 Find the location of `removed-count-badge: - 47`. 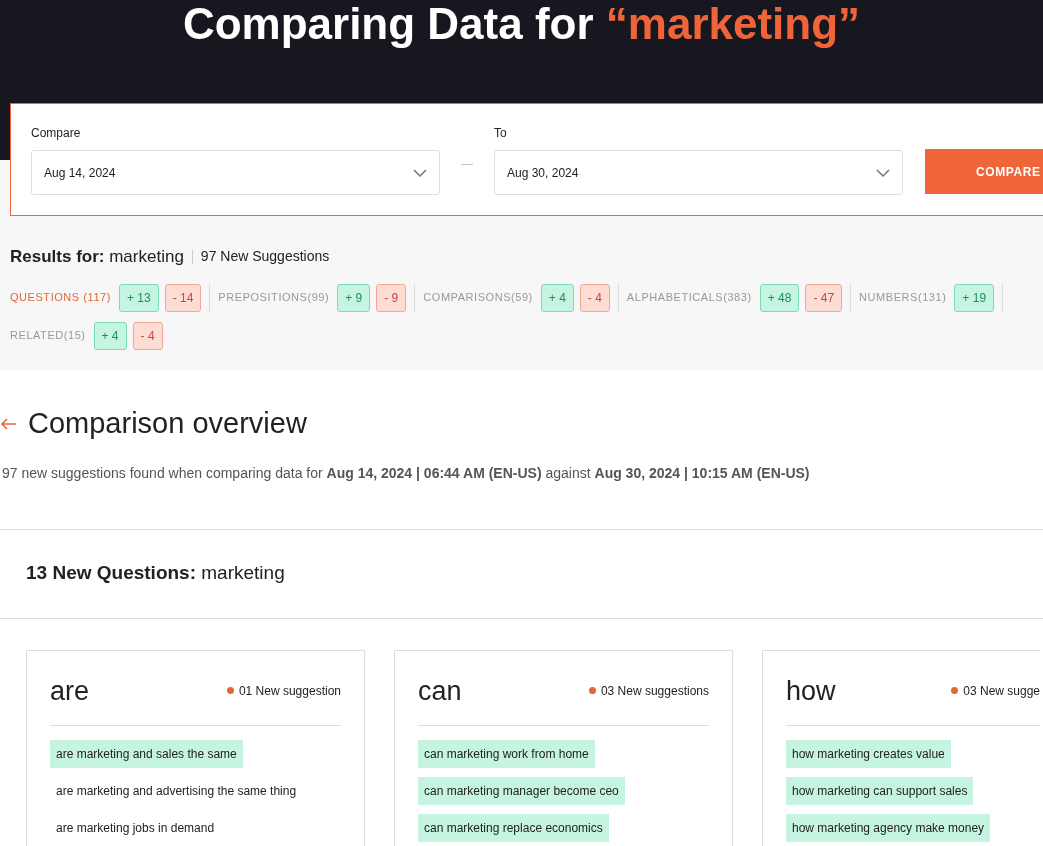

removed-count-badge: - 47 is located at coordinates (824, 297).